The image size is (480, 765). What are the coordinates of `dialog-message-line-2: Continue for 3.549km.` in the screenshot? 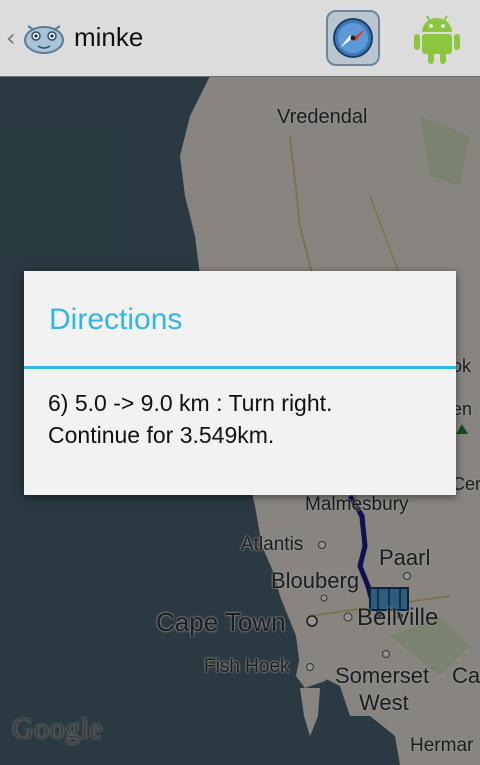 It's located at (161, 435).